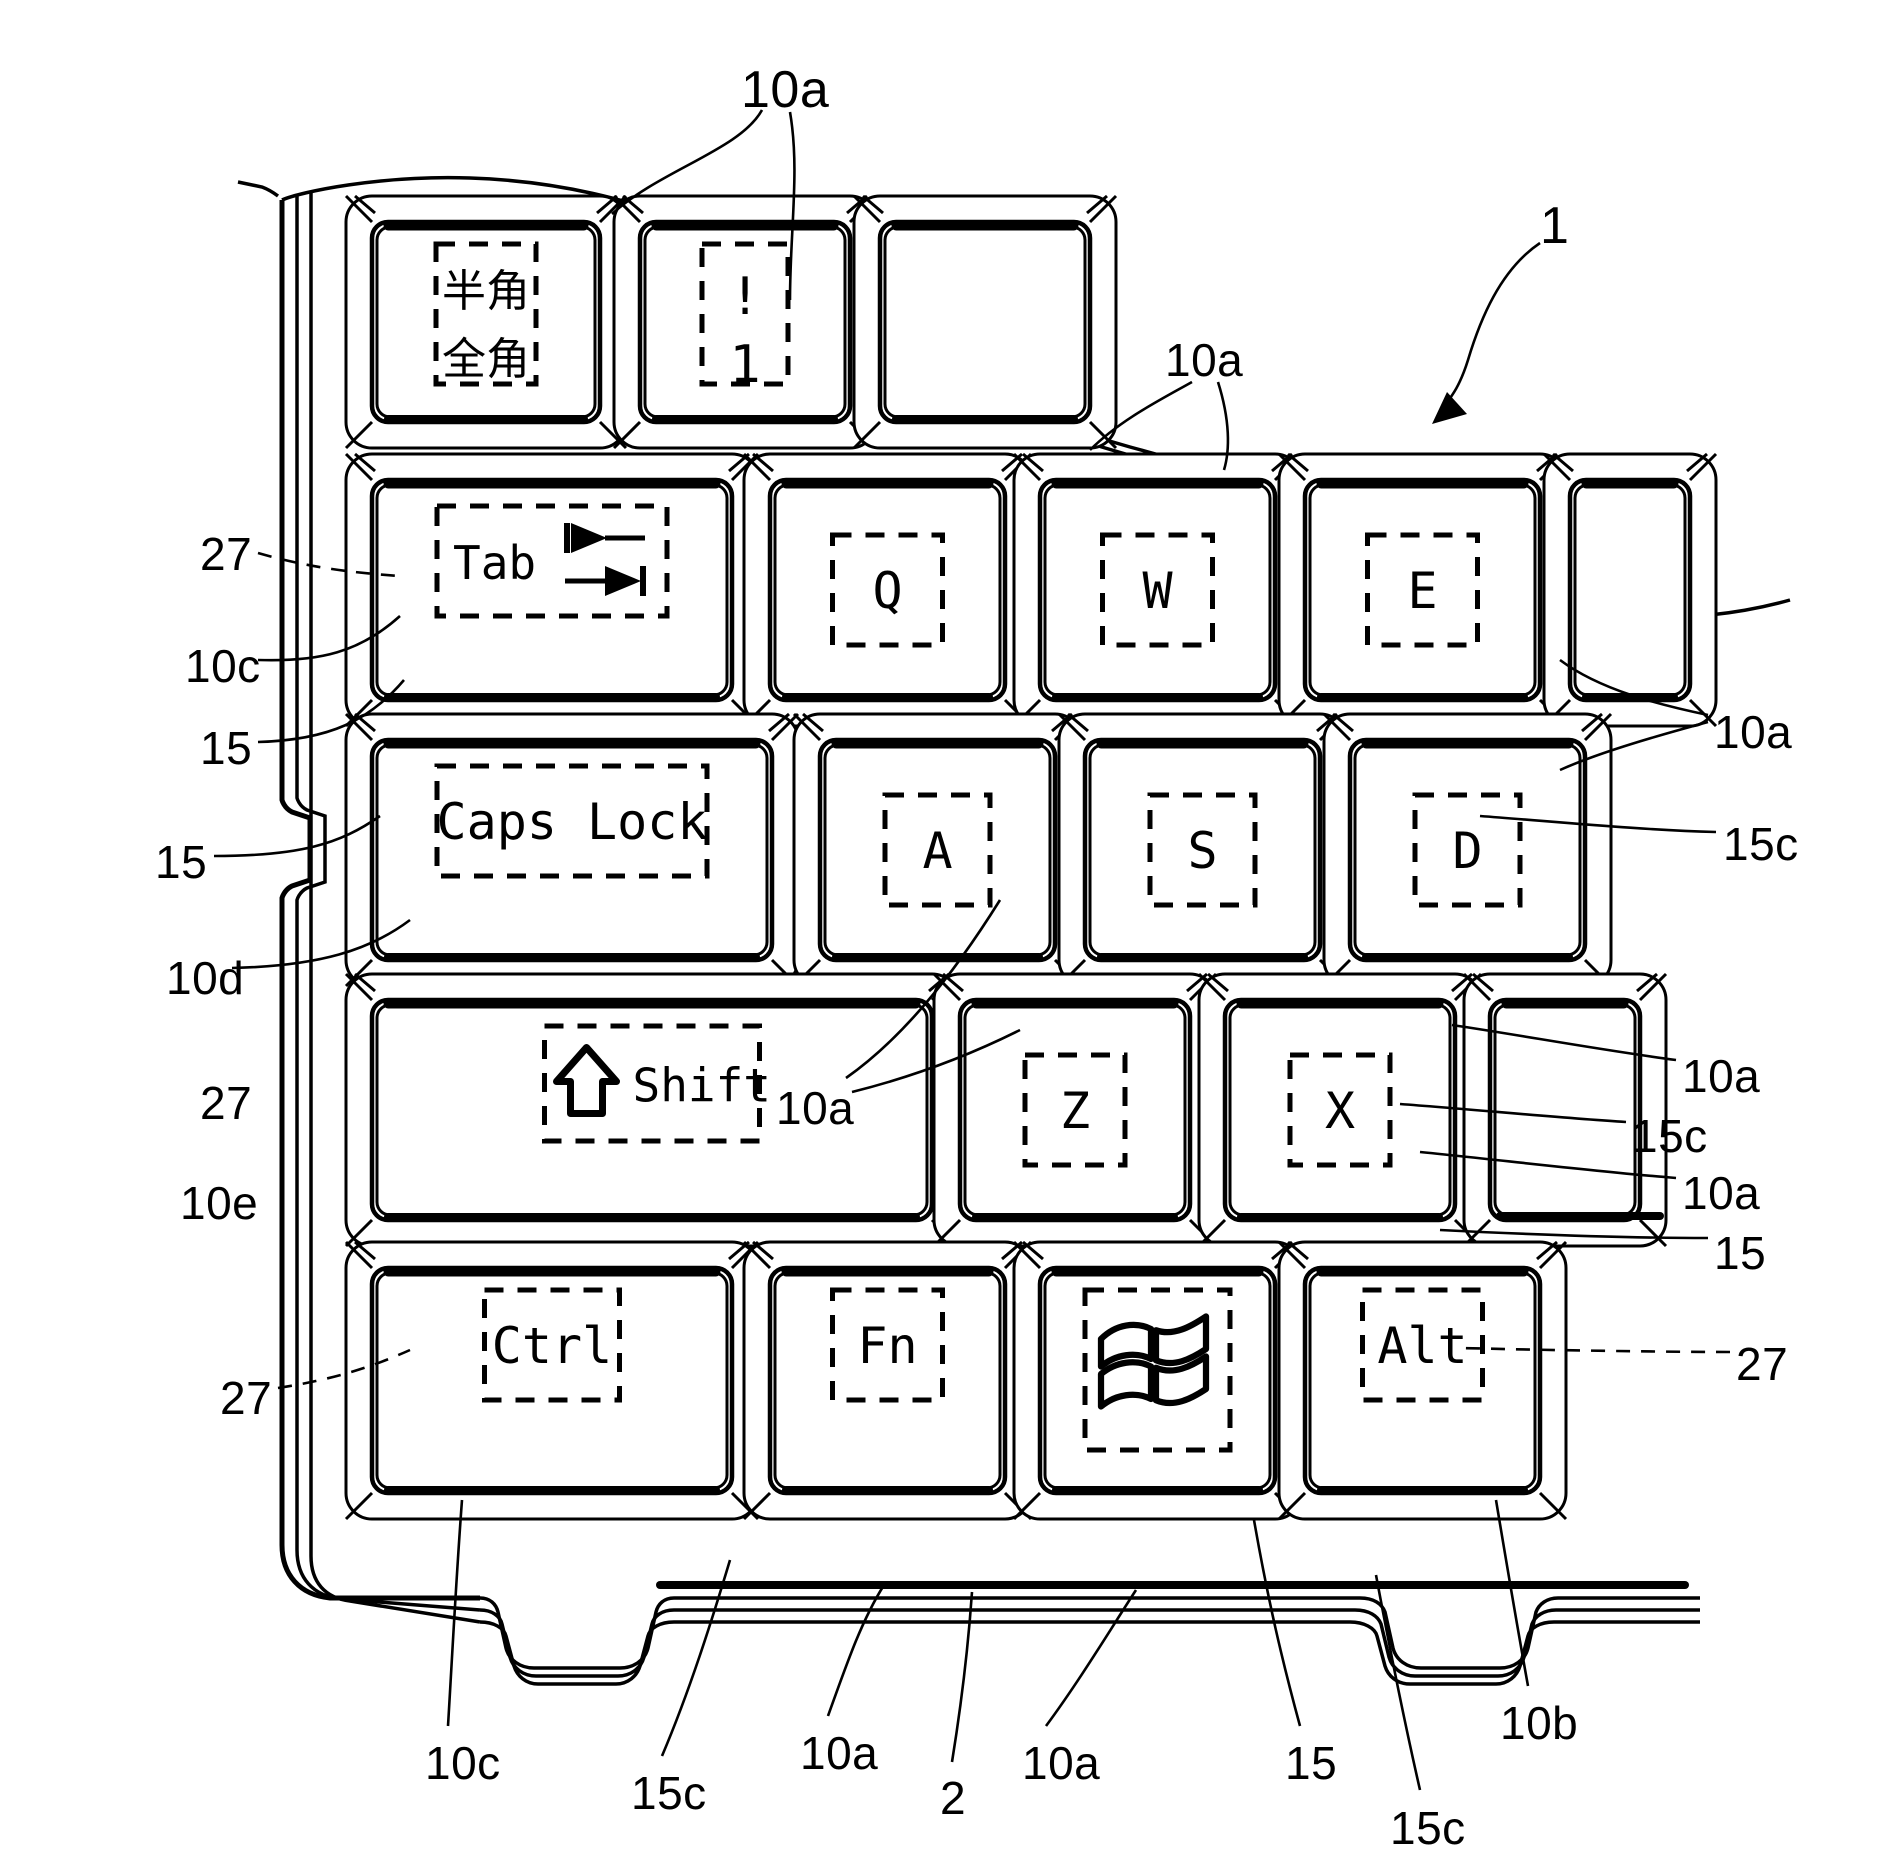  Describe the element at coordinates (1761, 844) in the screenshot. I see `ref-15c-right-1: 15c` at that location.